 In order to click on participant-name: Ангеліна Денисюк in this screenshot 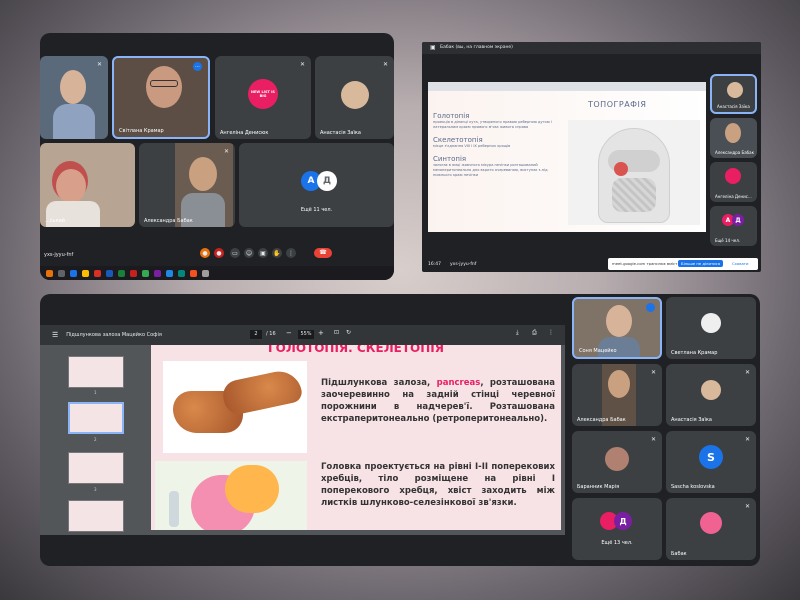, I will do `click(244, 133)`.